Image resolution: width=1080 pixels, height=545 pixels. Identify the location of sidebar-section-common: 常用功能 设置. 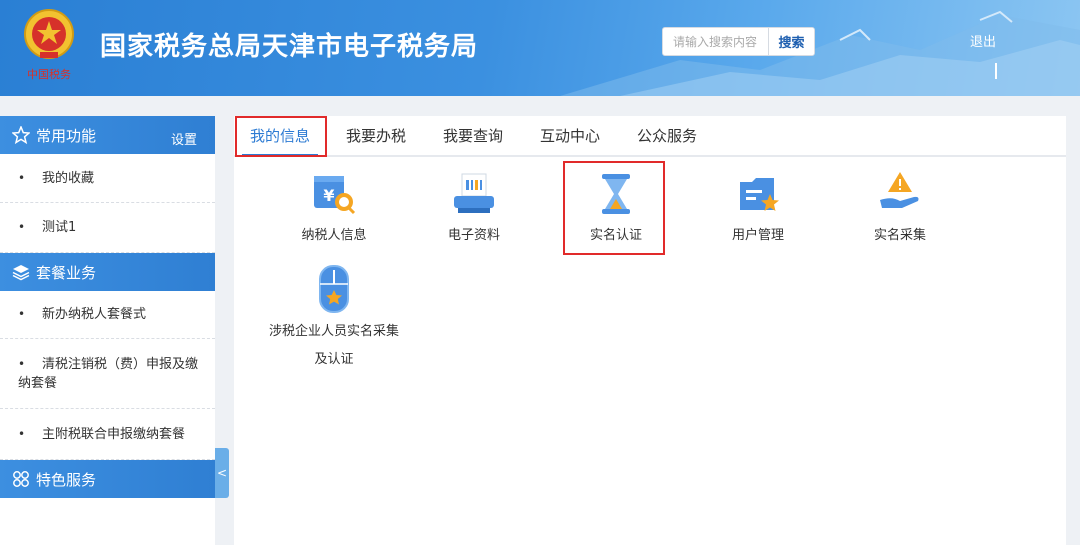
(107, 135).